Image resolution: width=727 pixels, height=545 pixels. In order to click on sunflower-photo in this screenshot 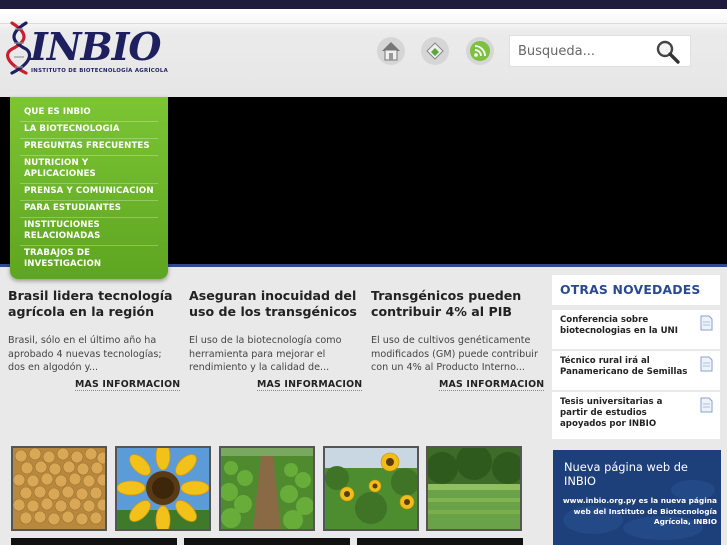, I will do `click(163, 488)`.